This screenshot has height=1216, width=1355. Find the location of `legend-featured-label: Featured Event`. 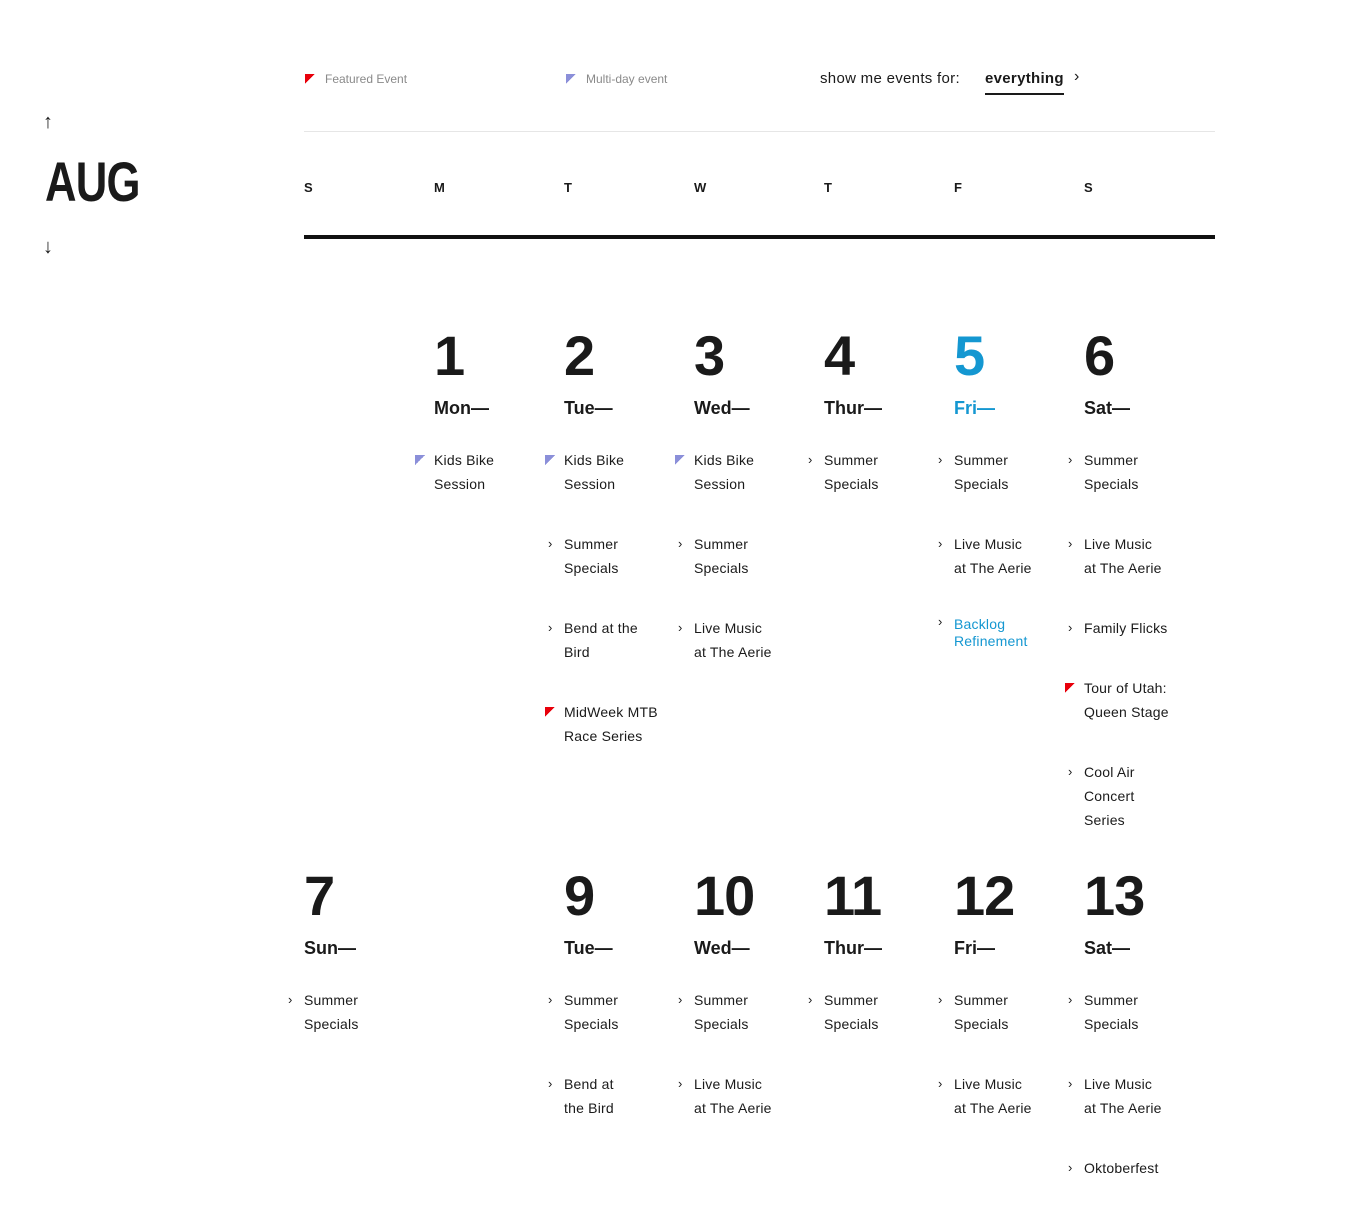

legend-featured-label: Featured Event is located at coordinates (366, 79).